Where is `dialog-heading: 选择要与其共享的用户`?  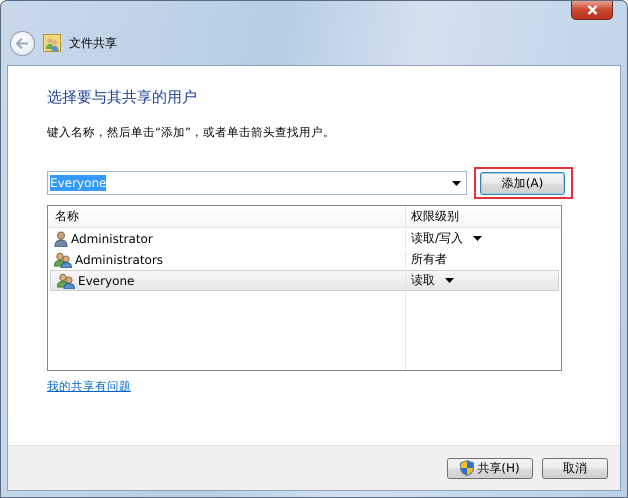
dialog-heading: 选择要与其共享的用户 is located at coordinates (122, 97).